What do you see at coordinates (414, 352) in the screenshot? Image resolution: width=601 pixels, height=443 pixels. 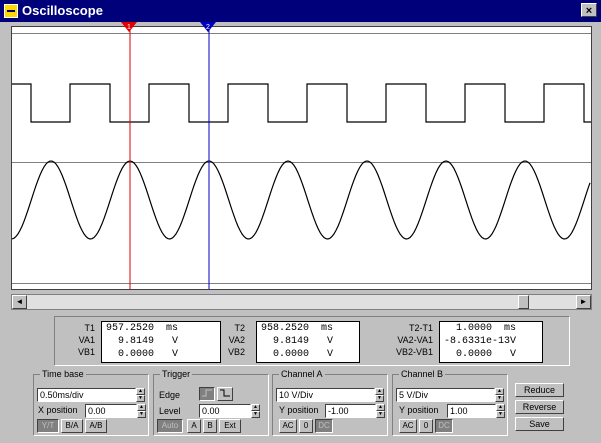 I see `vb2-vb1-label: VB2-VB1` at bounding box center [414, 352].